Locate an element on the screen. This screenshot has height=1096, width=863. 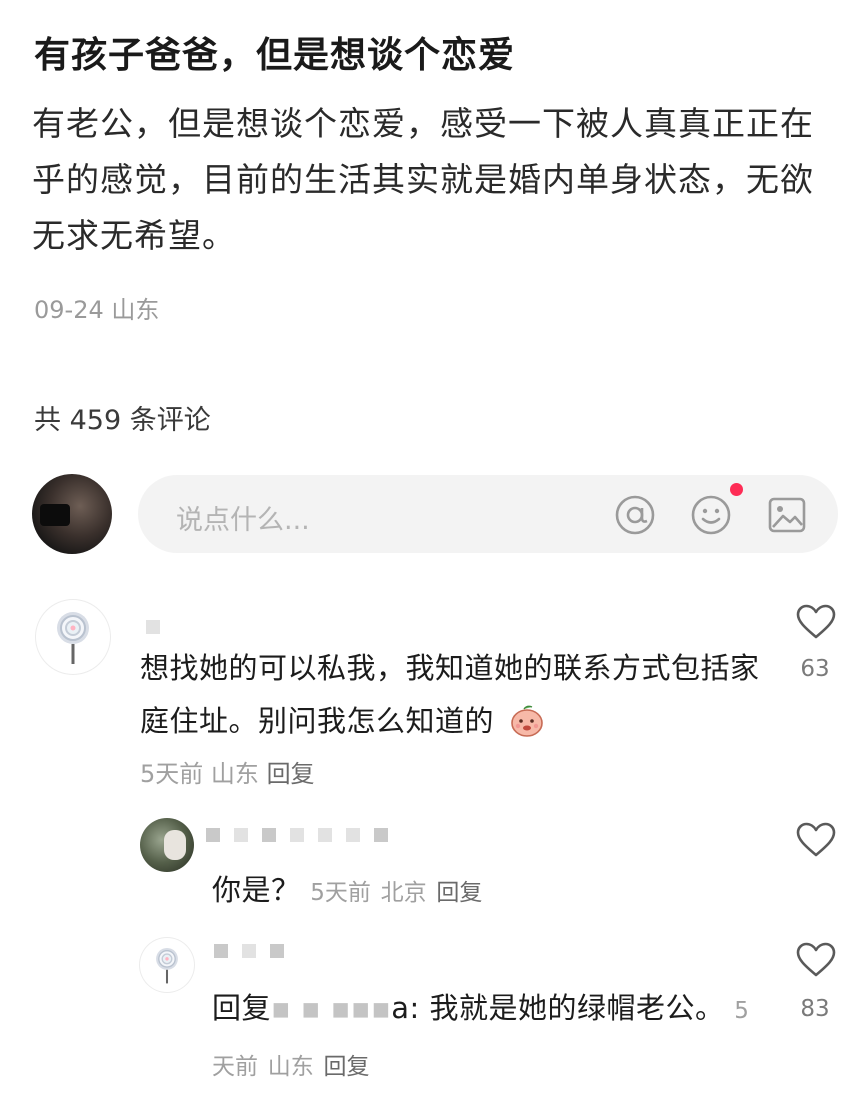
comment-body: 想找她的可以私我，我知道她的联系方式包括家庭住址。别问我怎么知道的 is located at coordinates (450, 694).